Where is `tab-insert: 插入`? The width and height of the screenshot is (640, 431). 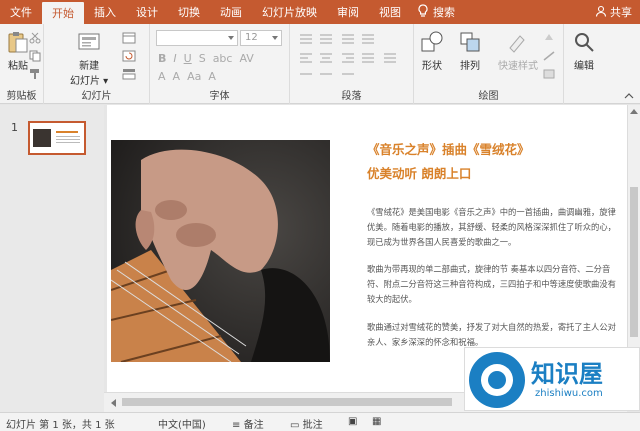
tab-insert: 插入 is located at coordinates (105, 12).